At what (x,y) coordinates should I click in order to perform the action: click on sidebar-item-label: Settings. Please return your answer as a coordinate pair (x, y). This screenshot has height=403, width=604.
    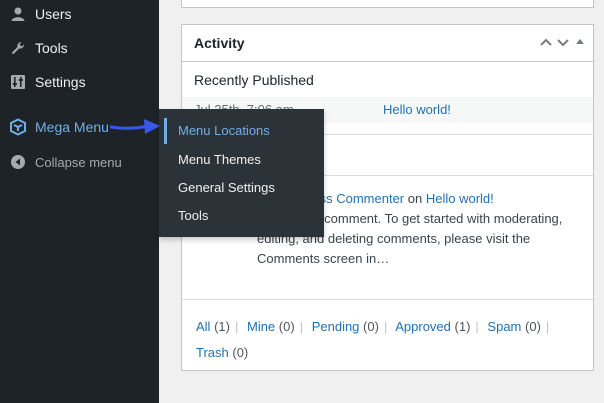
    Looking at the image, I should click on (60, 82).